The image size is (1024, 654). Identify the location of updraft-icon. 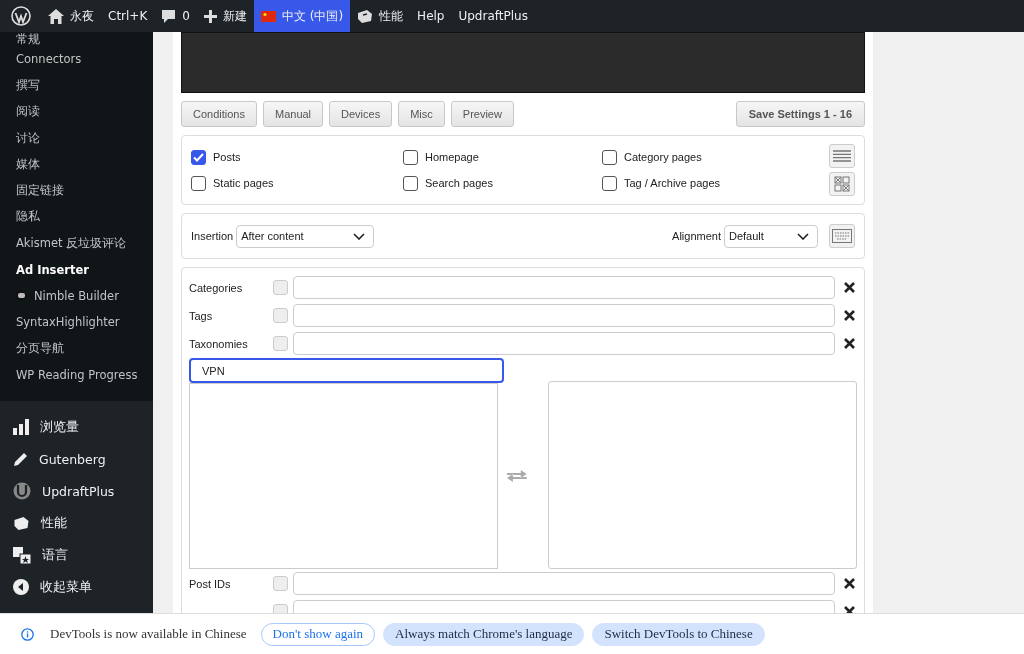
(22, 491).